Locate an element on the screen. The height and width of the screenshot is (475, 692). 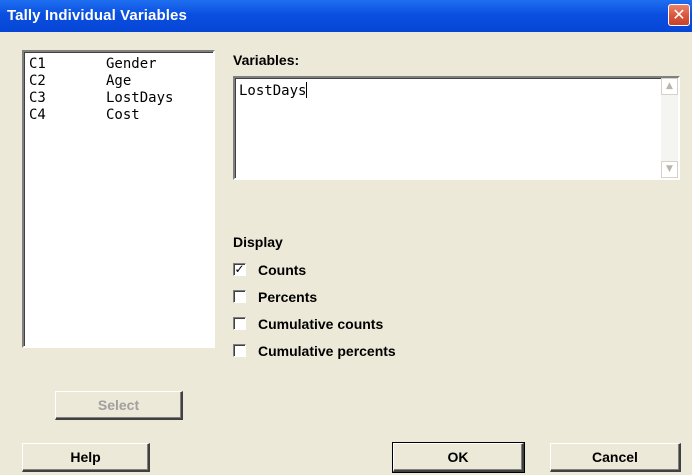
select-button: Select is located at coordinates (119, 405).